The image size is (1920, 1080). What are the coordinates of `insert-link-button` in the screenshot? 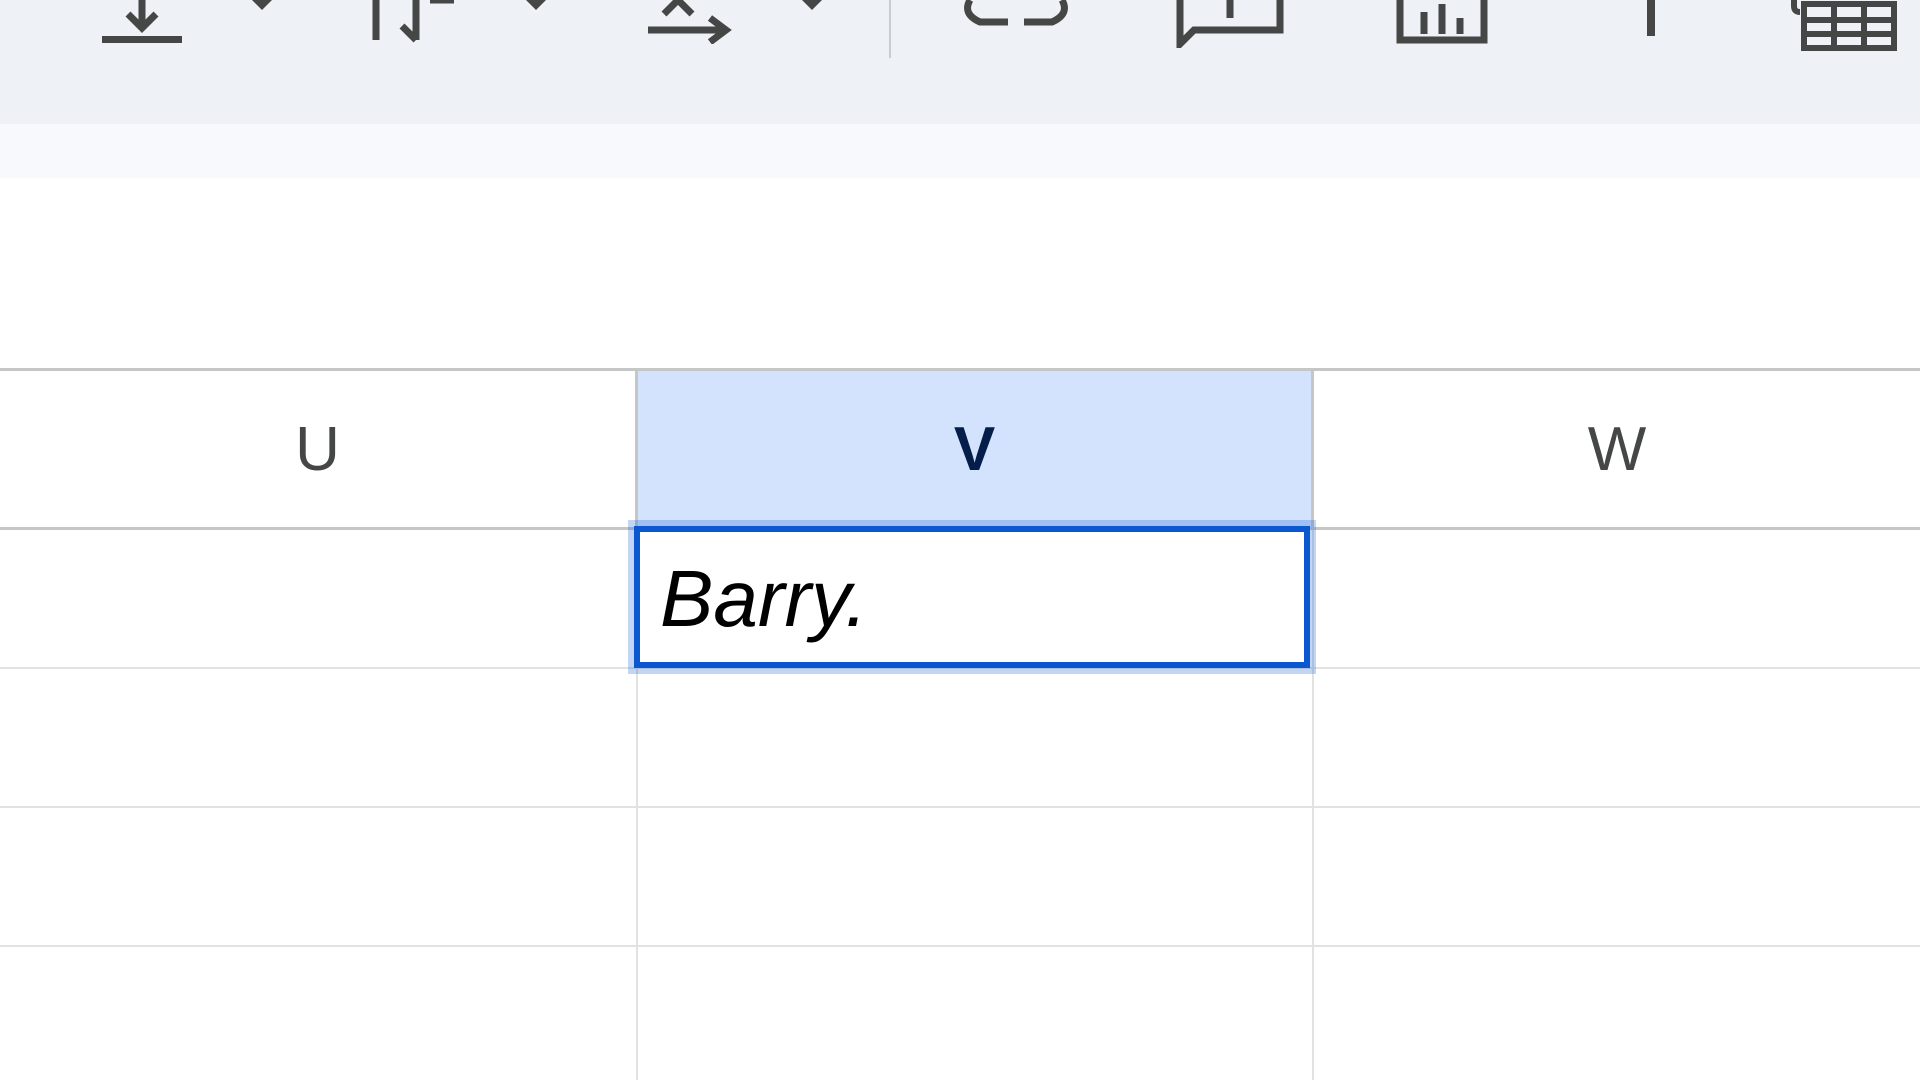 It's located at (1016, 28).